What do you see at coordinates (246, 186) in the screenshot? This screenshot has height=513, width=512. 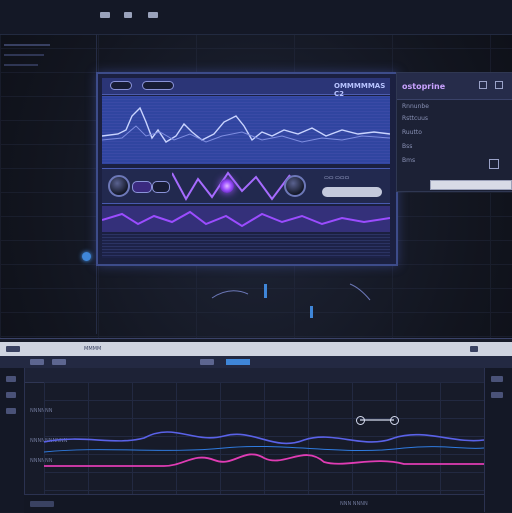 I see `plugin-controls: ▭▭ ▭▭▭` at bounding box center [246, 186].